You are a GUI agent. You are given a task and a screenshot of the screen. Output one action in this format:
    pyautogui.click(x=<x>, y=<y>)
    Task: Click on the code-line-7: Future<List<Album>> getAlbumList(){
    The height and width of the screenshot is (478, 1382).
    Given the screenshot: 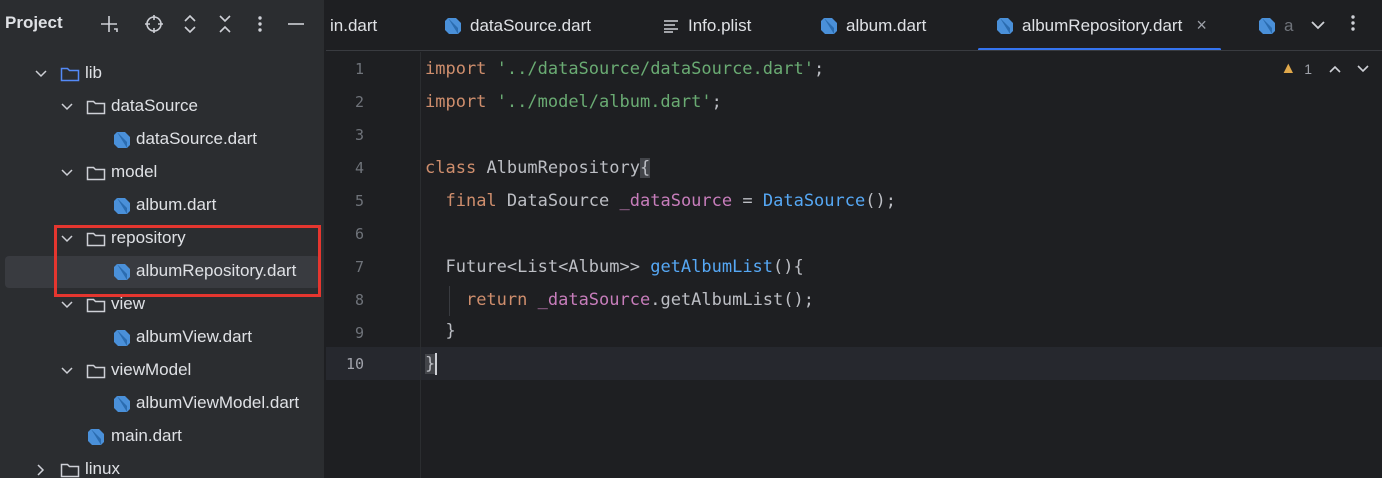 What is the action you would take?
    pyautogui.click(x=614, y=267)
    